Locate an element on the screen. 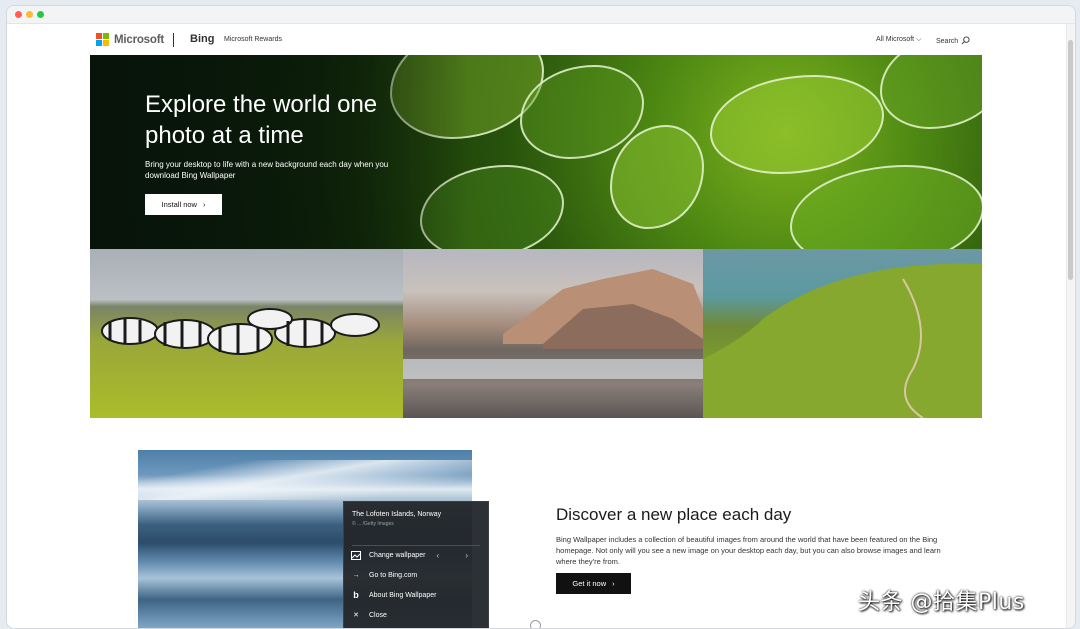  green-hills-photo is located at coordinates (842, 333).